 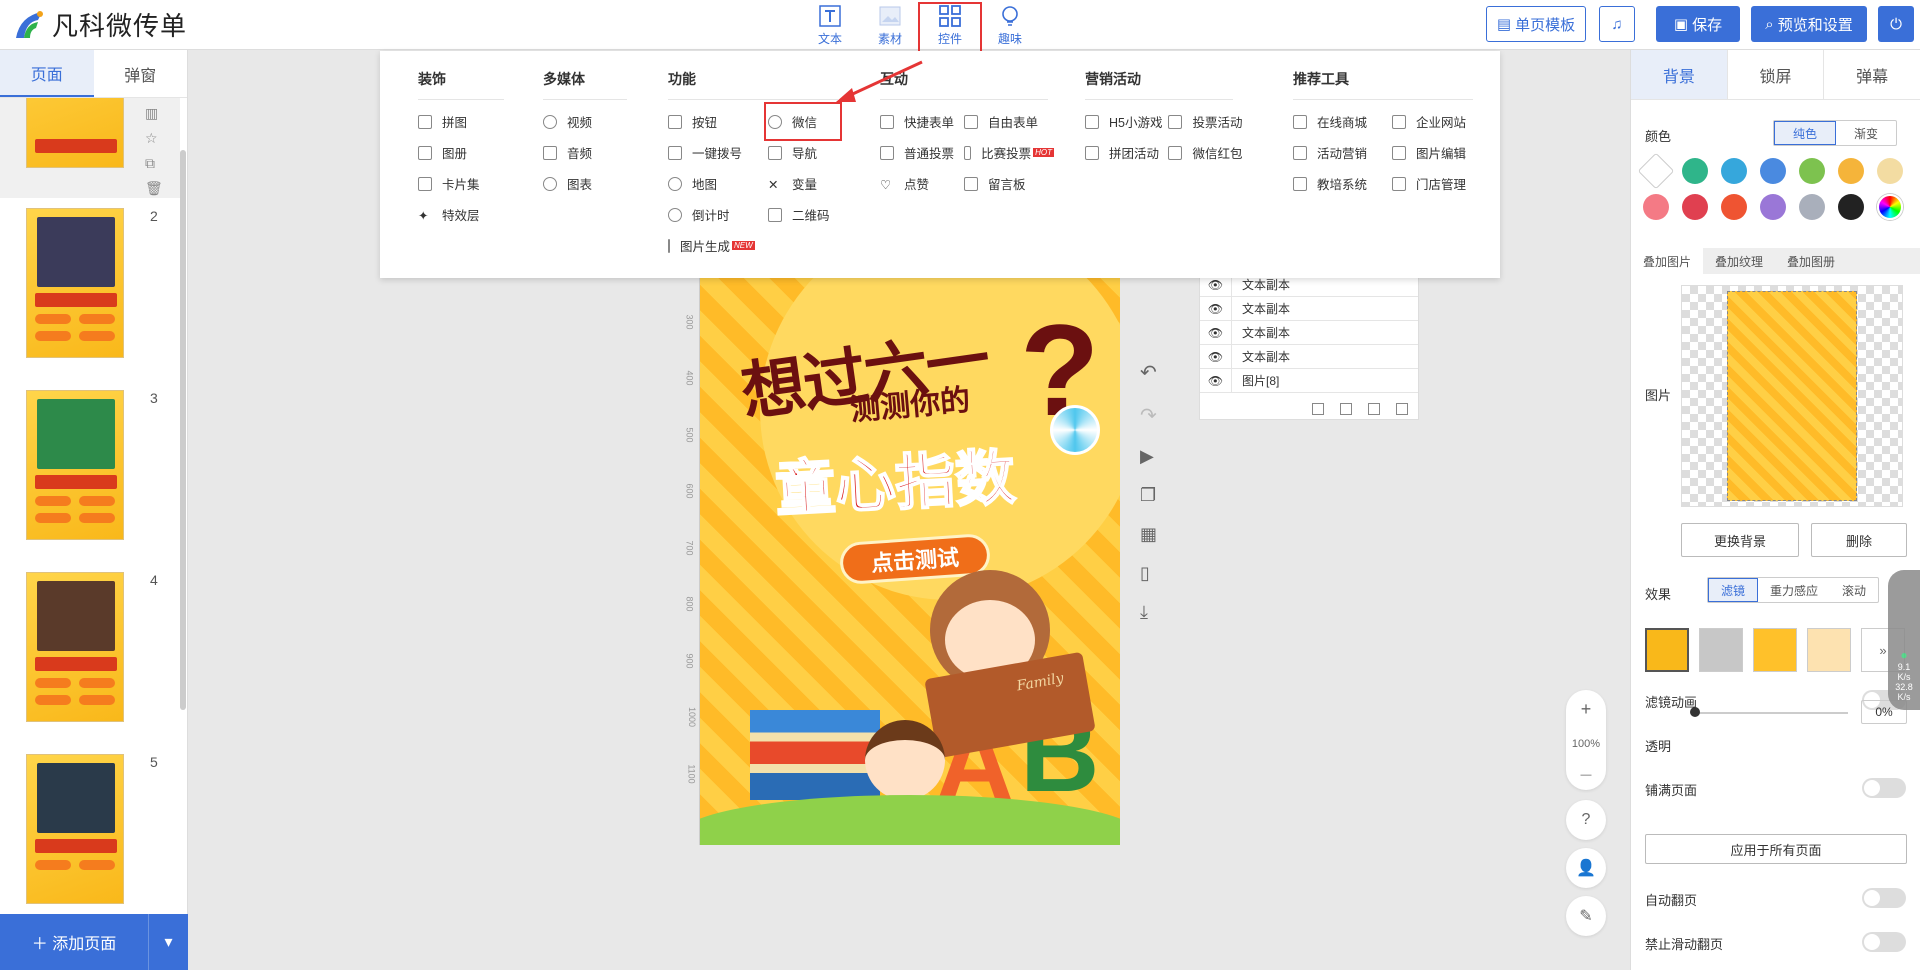 What do you see at coordinates (1617, 24) in the screenshot?
I see `music-button: ♫` at bounding box center [1617, 24].